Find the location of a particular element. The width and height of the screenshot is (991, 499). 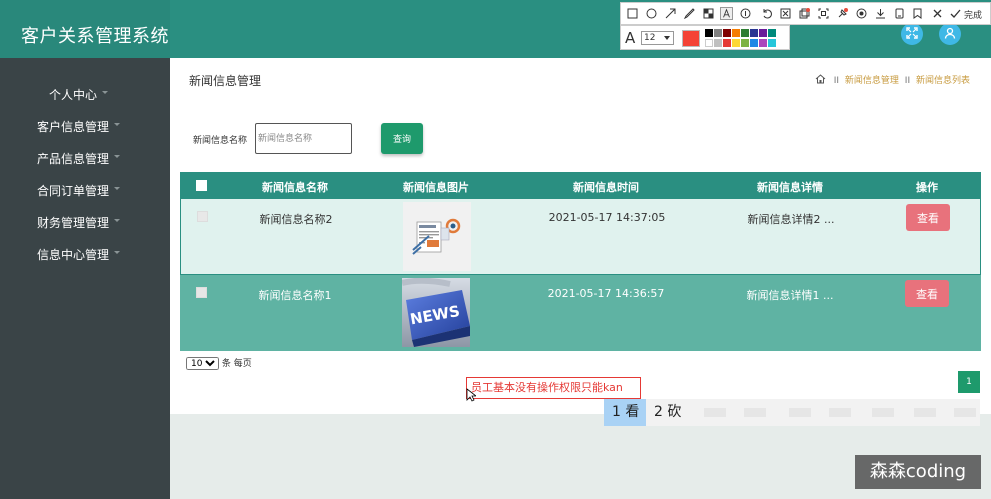

annotation-toolbar: 完成 is located at coordinates (805, 13).